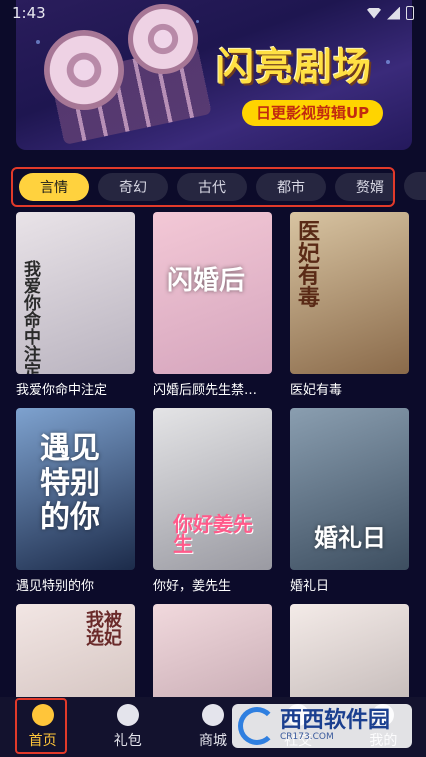 The width and height of the screenshot is (426, 757). What do you see at coordinates (212, 187) in the screenshot?
I see `tab-ancient: 古代` at bounding box center [212, 187].